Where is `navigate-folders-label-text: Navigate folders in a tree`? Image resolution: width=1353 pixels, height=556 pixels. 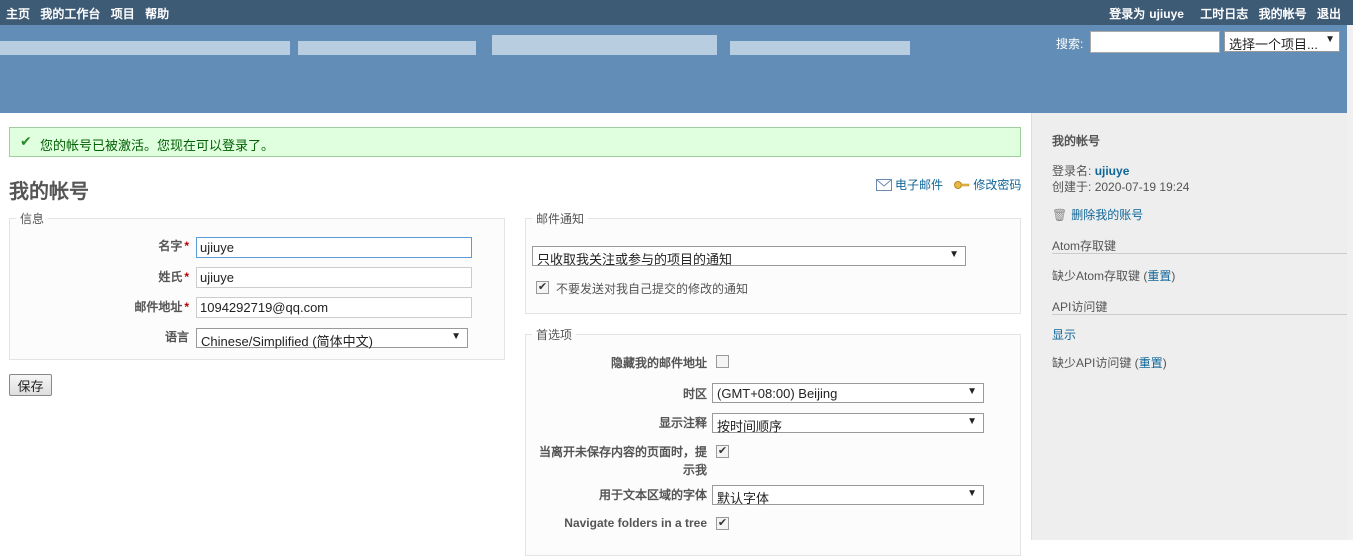
navigate-folders-label-text: Navigate folders in a tree is located at coordinates (635, 523).